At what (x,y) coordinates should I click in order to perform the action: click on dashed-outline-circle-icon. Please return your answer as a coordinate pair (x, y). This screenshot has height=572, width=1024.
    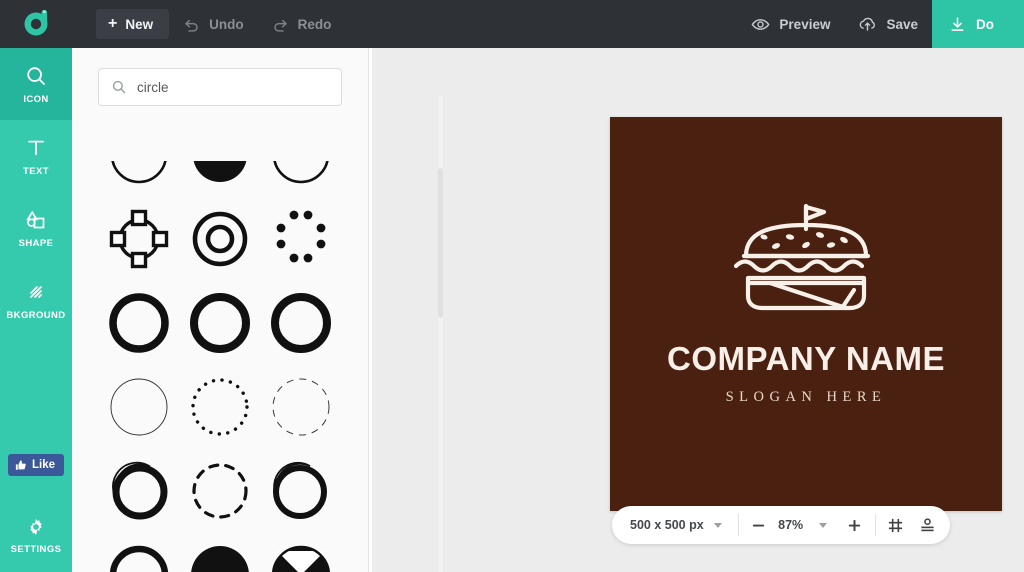
    Looking at the image, I should click on (301, 407).